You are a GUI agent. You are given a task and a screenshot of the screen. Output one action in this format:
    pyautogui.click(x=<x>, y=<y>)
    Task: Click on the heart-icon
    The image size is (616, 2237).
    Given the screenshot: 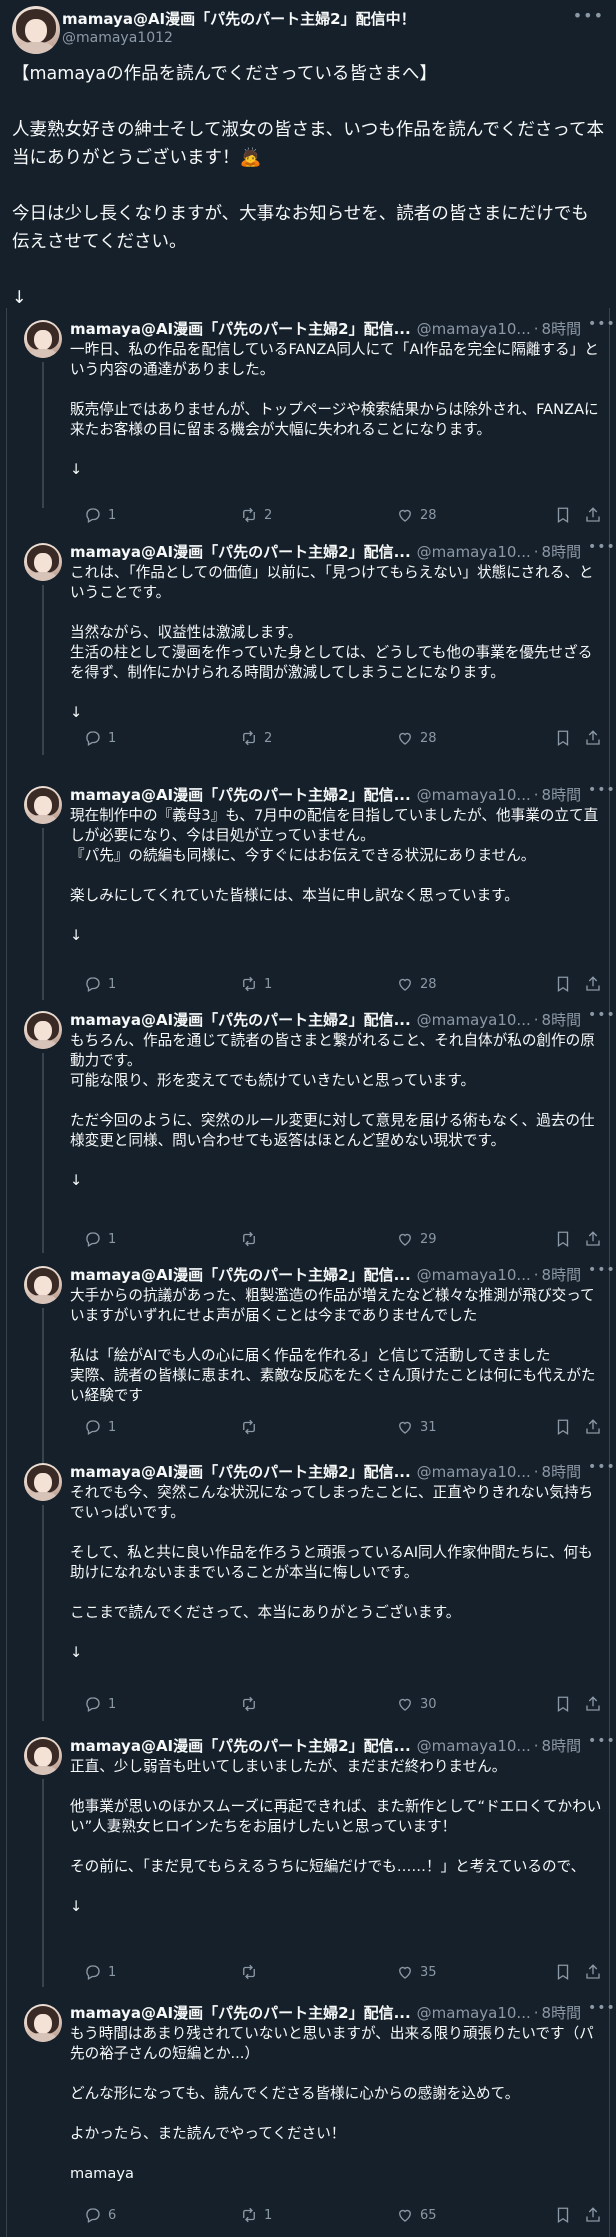 What is the action you would take?
    pyautogui.click(x=405, y=984)
    